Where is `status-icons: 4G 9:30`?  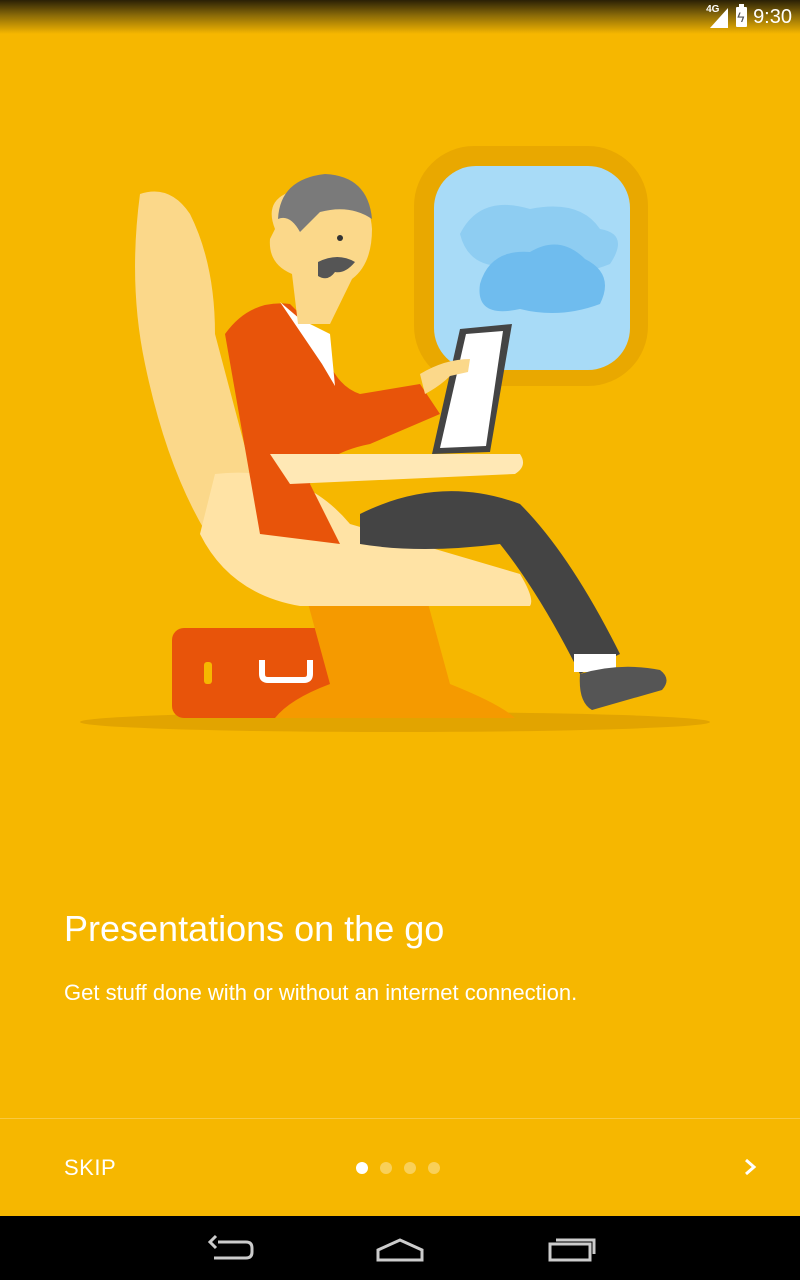
status-icons: 4G 9:30 is located at coordinates (749, 17).